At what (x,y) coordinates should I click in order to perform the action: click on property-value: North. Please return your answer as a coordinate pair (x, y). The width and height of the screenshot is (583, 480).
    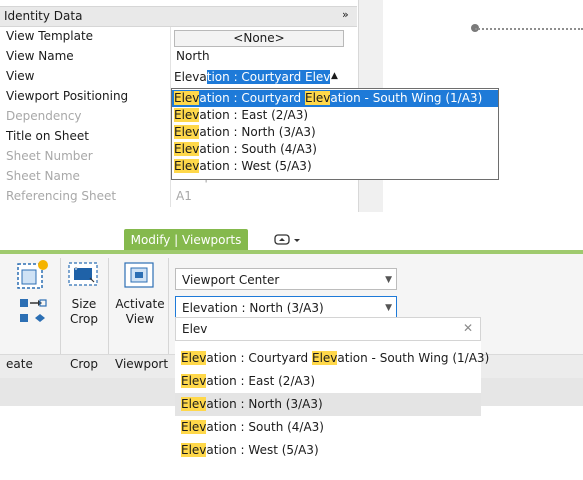
    Looking at the image, I should click on (193, 56).